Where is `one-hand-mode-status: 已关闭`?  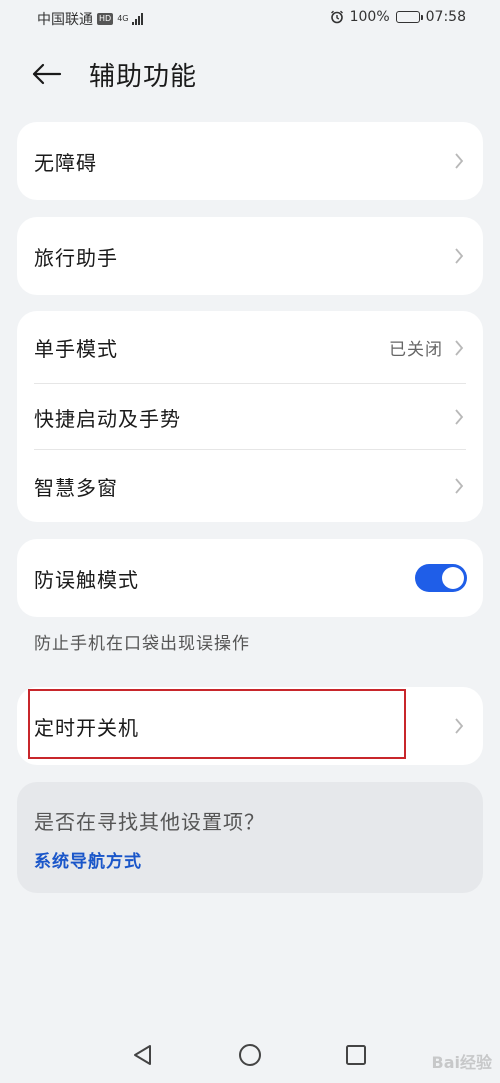
one-hand-mode-status: 已关闭 is located at coordinates (416, 350).